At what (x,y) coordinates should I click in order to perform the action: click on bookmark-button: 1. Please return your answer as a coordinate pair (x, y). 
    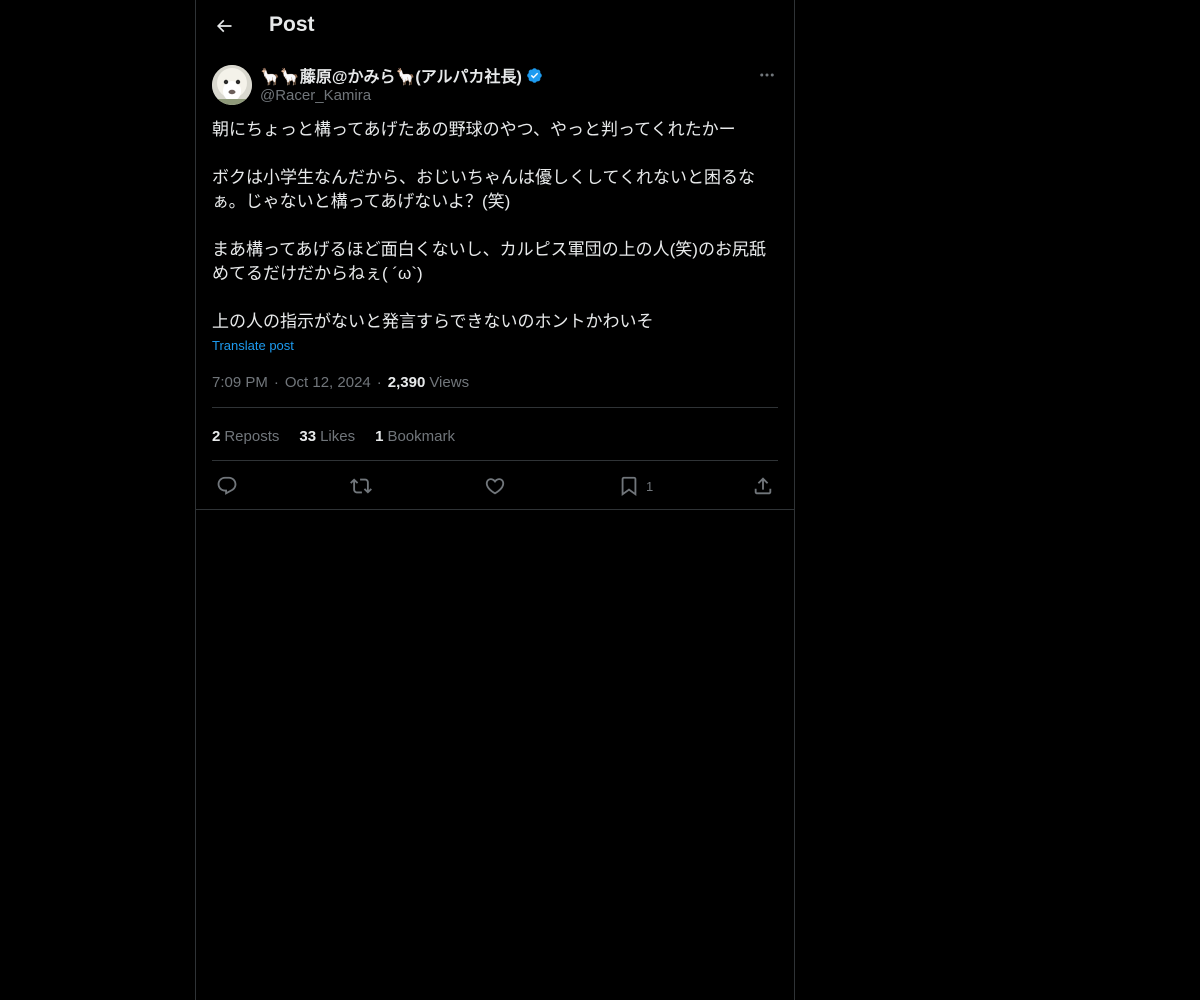
    Looking at the image, I should click on (635, 486).